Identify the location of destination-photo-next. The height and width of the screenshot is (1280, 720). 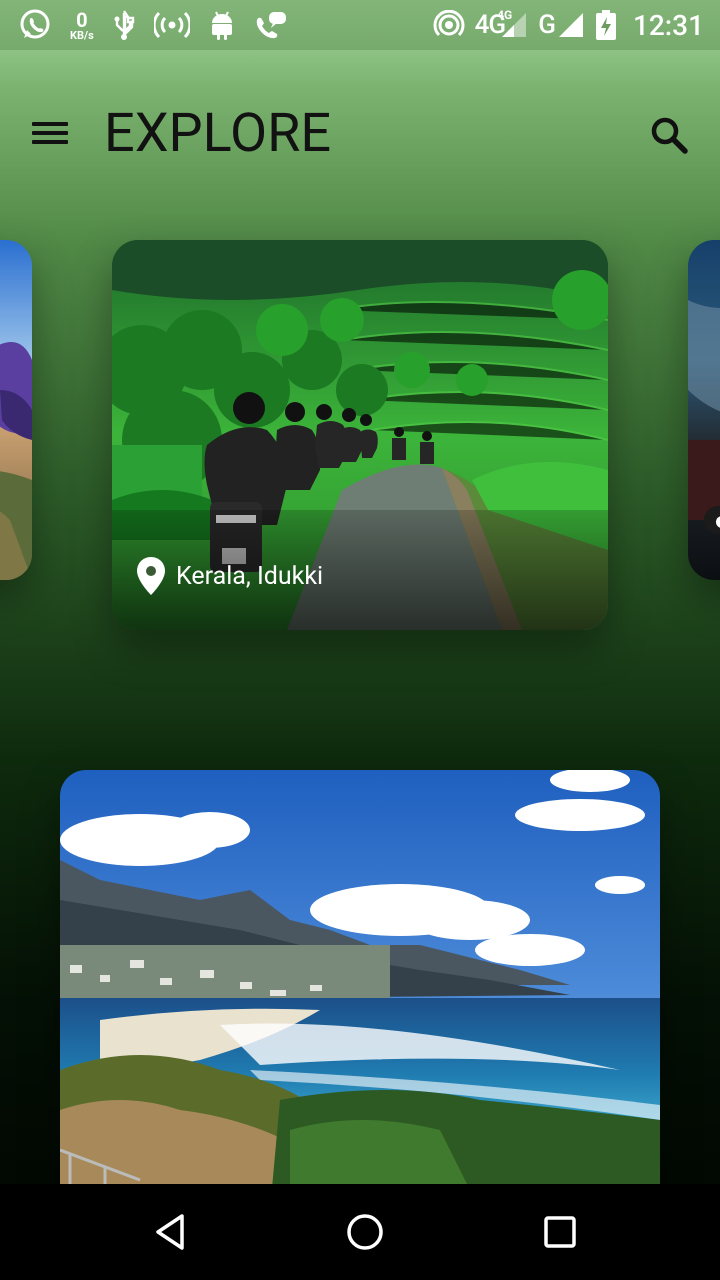
(704, 410).